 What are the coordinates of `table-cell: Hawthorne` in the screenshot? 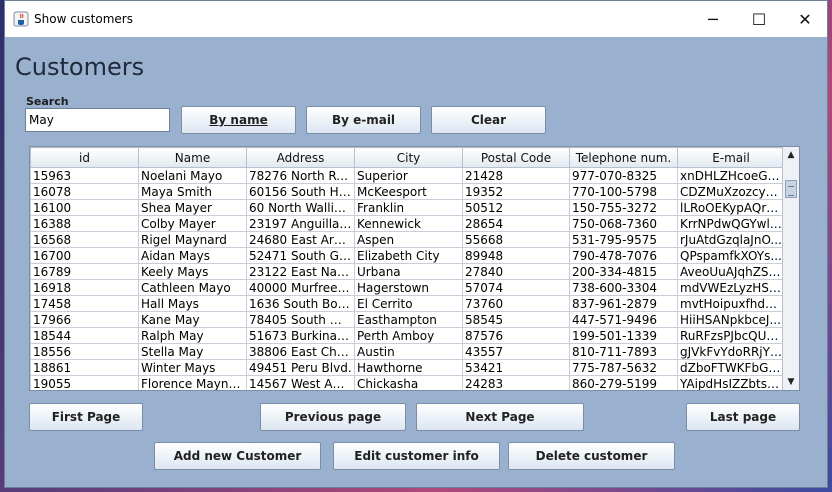 It's located at (408, 367).